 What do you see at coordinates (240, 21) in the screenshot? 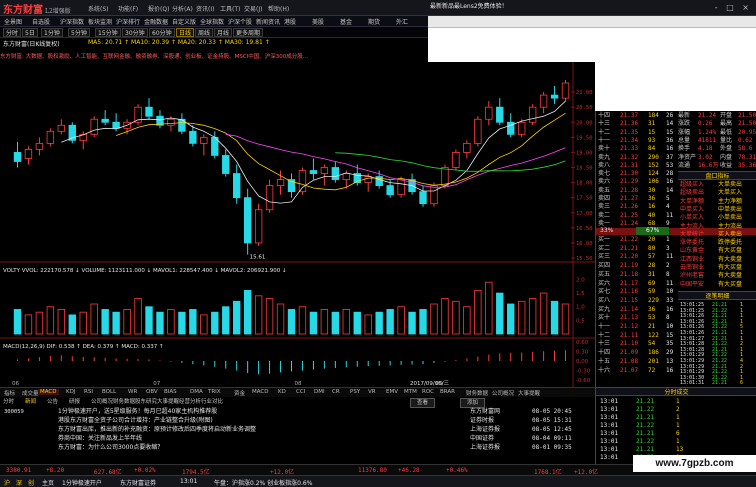
I see `nav-item: 沪深个股` at bounding box center [240, 21].